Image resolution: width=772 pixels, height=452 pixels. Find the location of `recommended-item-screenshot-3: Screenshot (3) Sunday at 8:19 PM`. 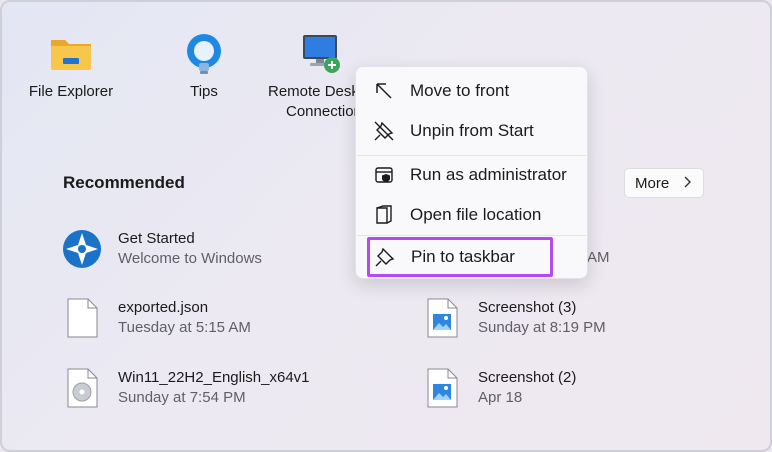

recommended-item-screenshot-3: Screenshot (3) Sunday at 8:19 PM is located at coordinates (514, 318).